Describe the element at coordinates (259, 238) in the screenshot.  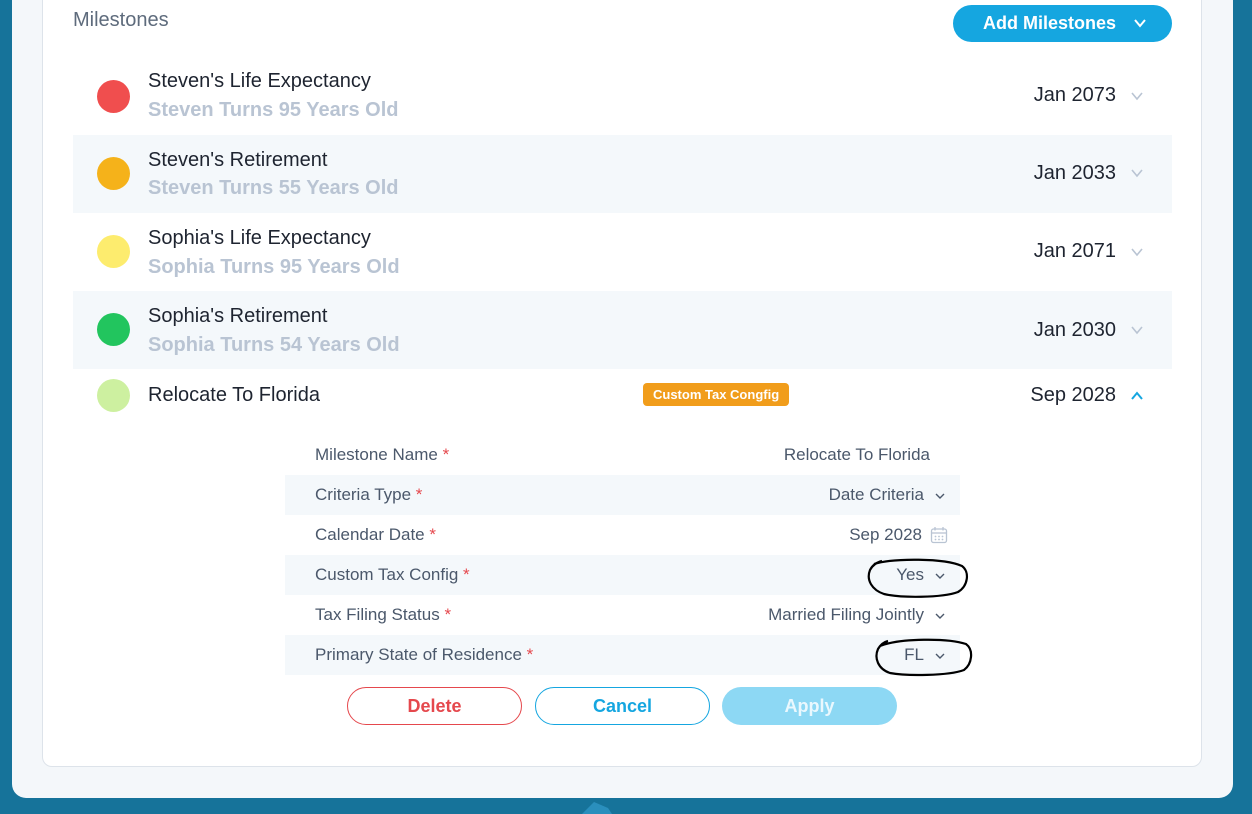
I see `milestone-name: Sophia's Life Expectancy` at that location.